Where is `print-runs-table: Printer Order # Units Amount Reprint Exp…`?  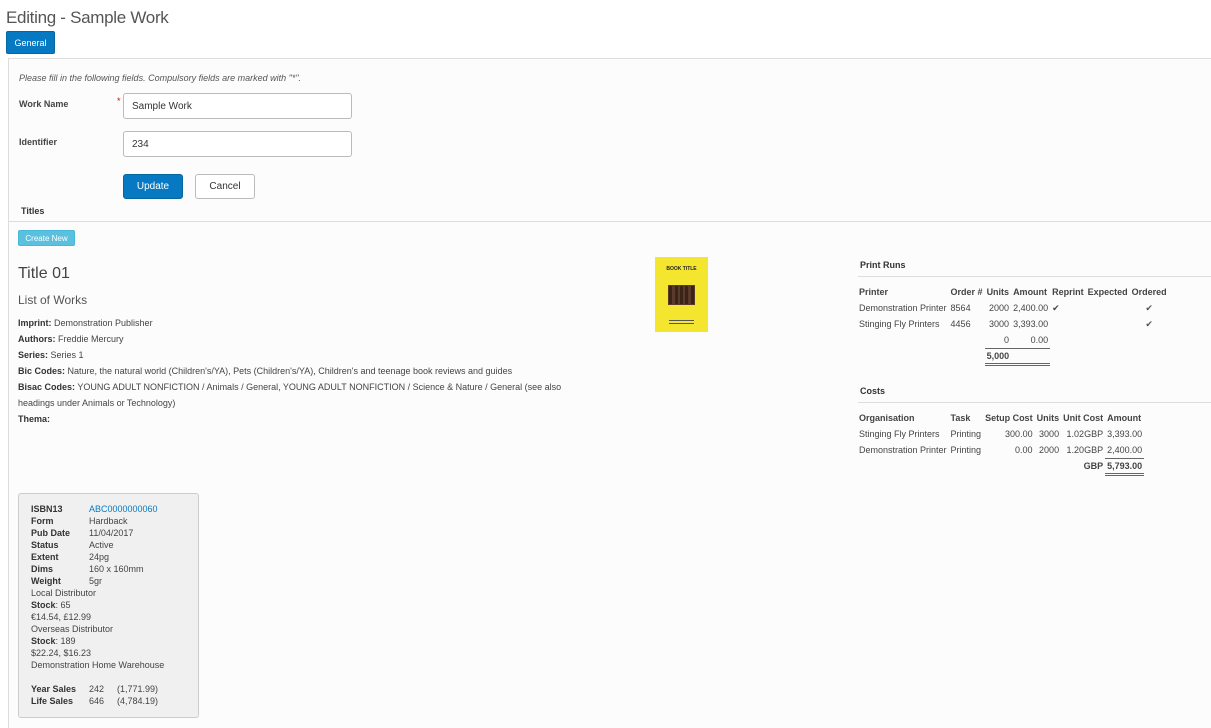
print-runs-table: Printer Order # Units Amount Reprint Exp… is located at coordinates (1013, 325).